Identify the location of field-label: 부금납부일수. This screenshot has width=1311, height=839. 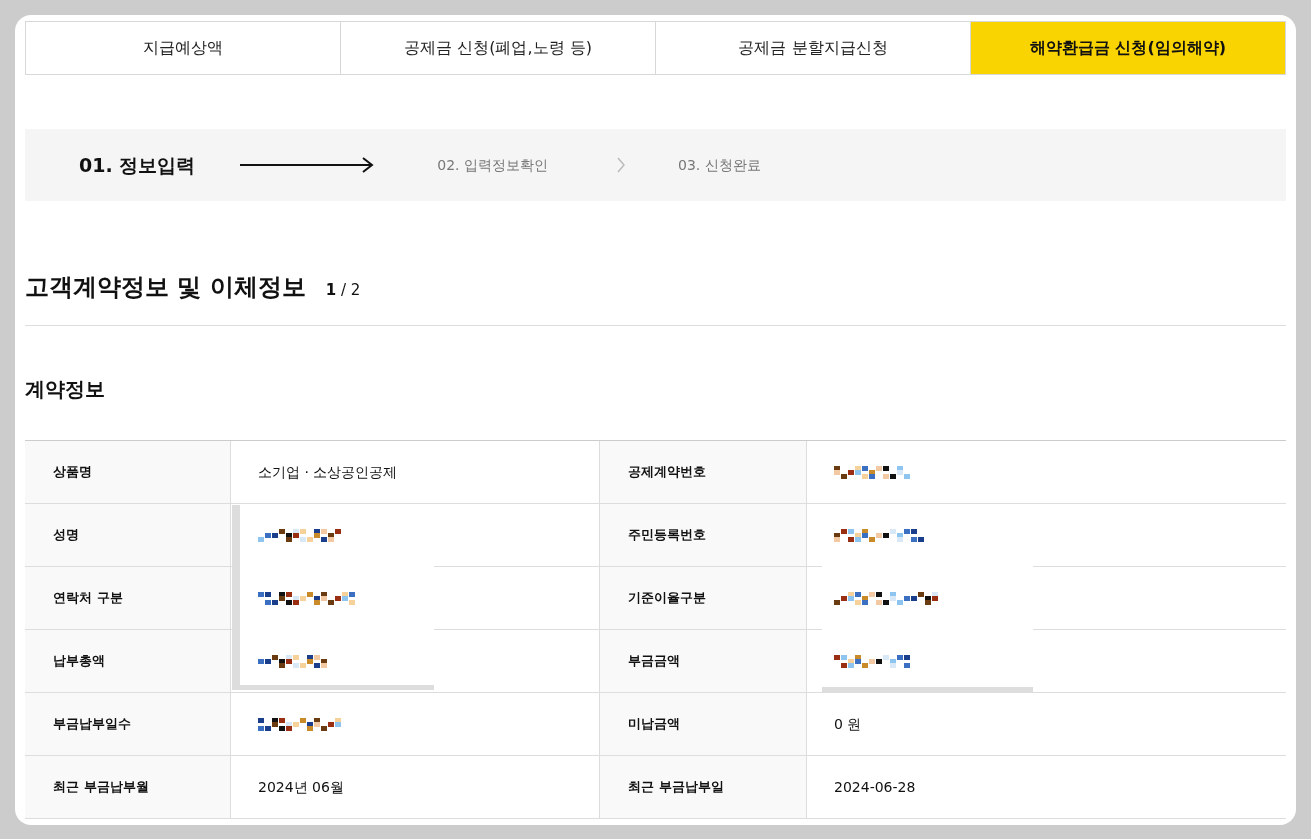
(128, 724).